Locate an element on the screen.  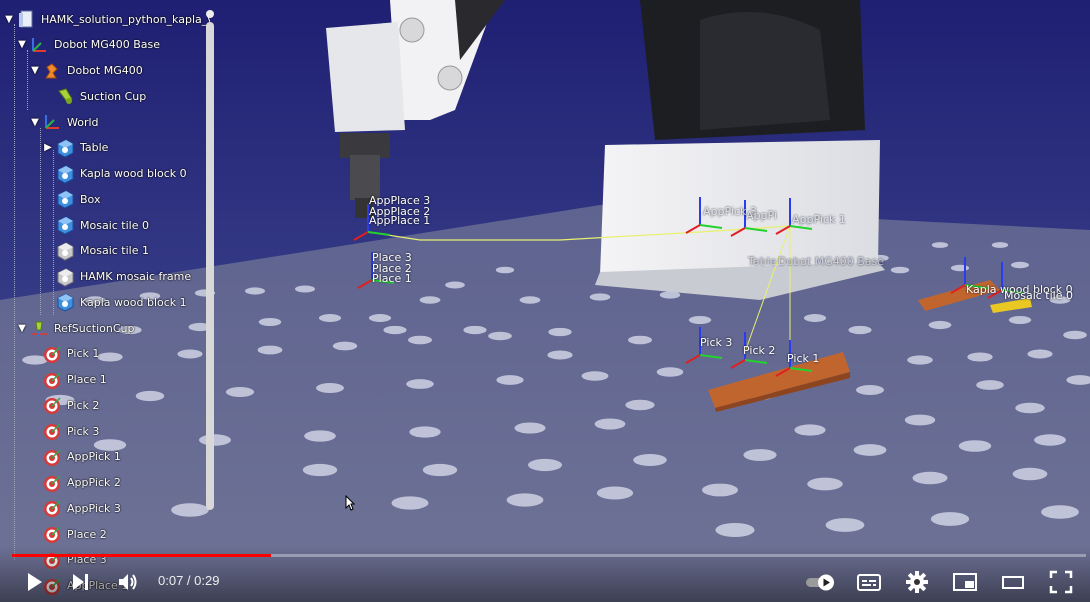
tool-frame-icon is located at coordinates (39, 328).